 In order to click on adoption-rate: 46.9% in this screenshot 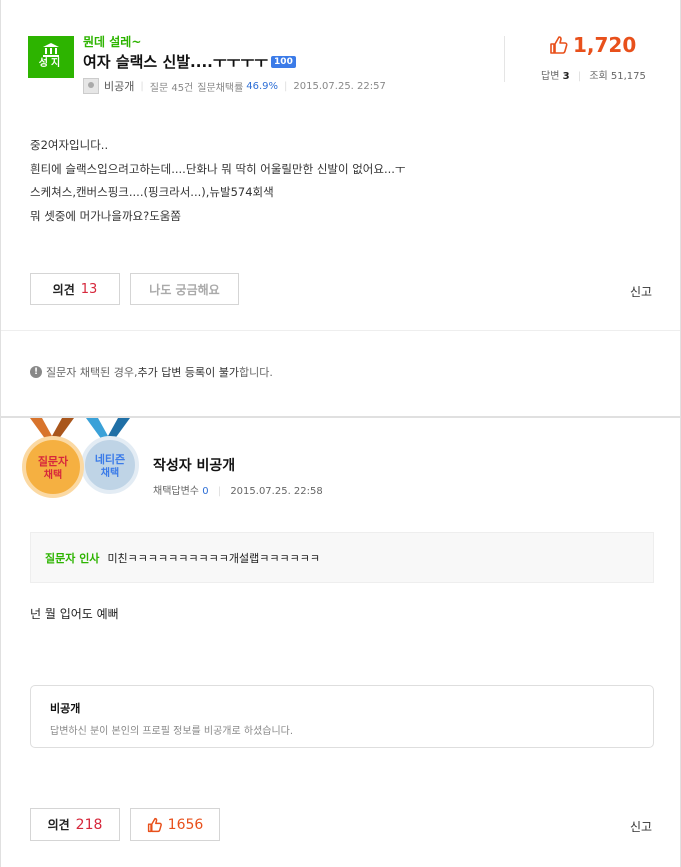, I will do `click(262, 86)`.